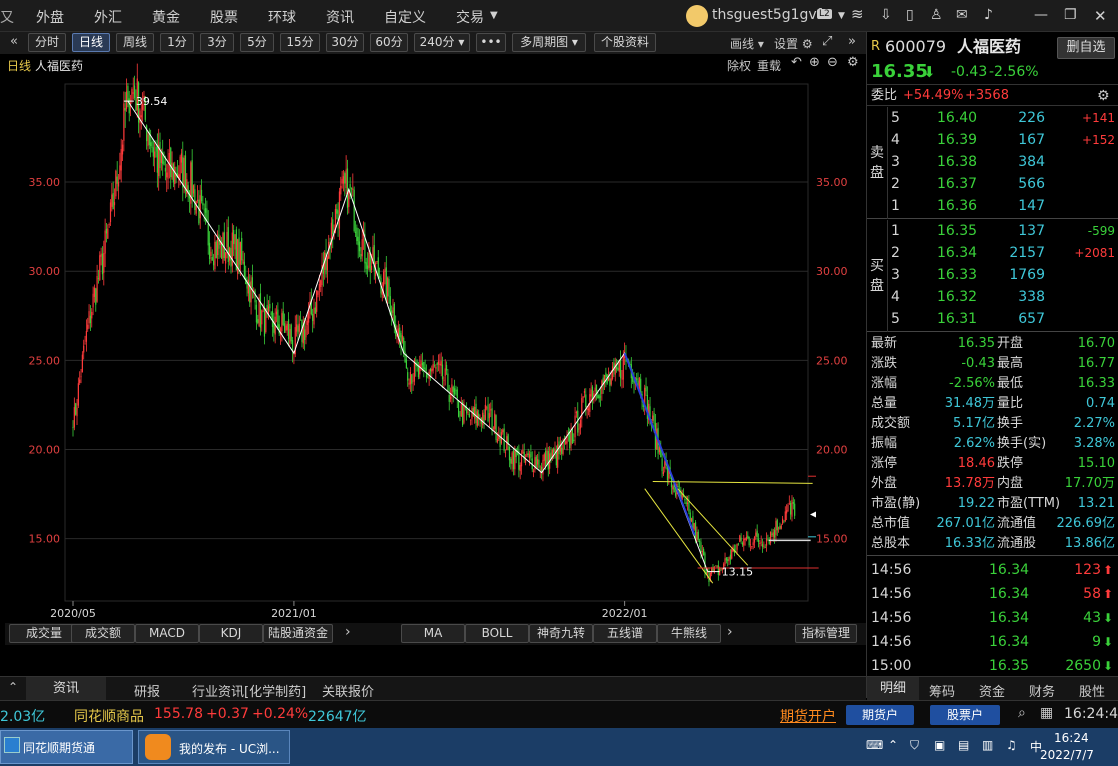 Image resolution: width=1118 pixels, height=766 pixels. Describe the element at coordinates (992, 297) in the screenshot. I see `book-row: 4 16.32 338` at that location.